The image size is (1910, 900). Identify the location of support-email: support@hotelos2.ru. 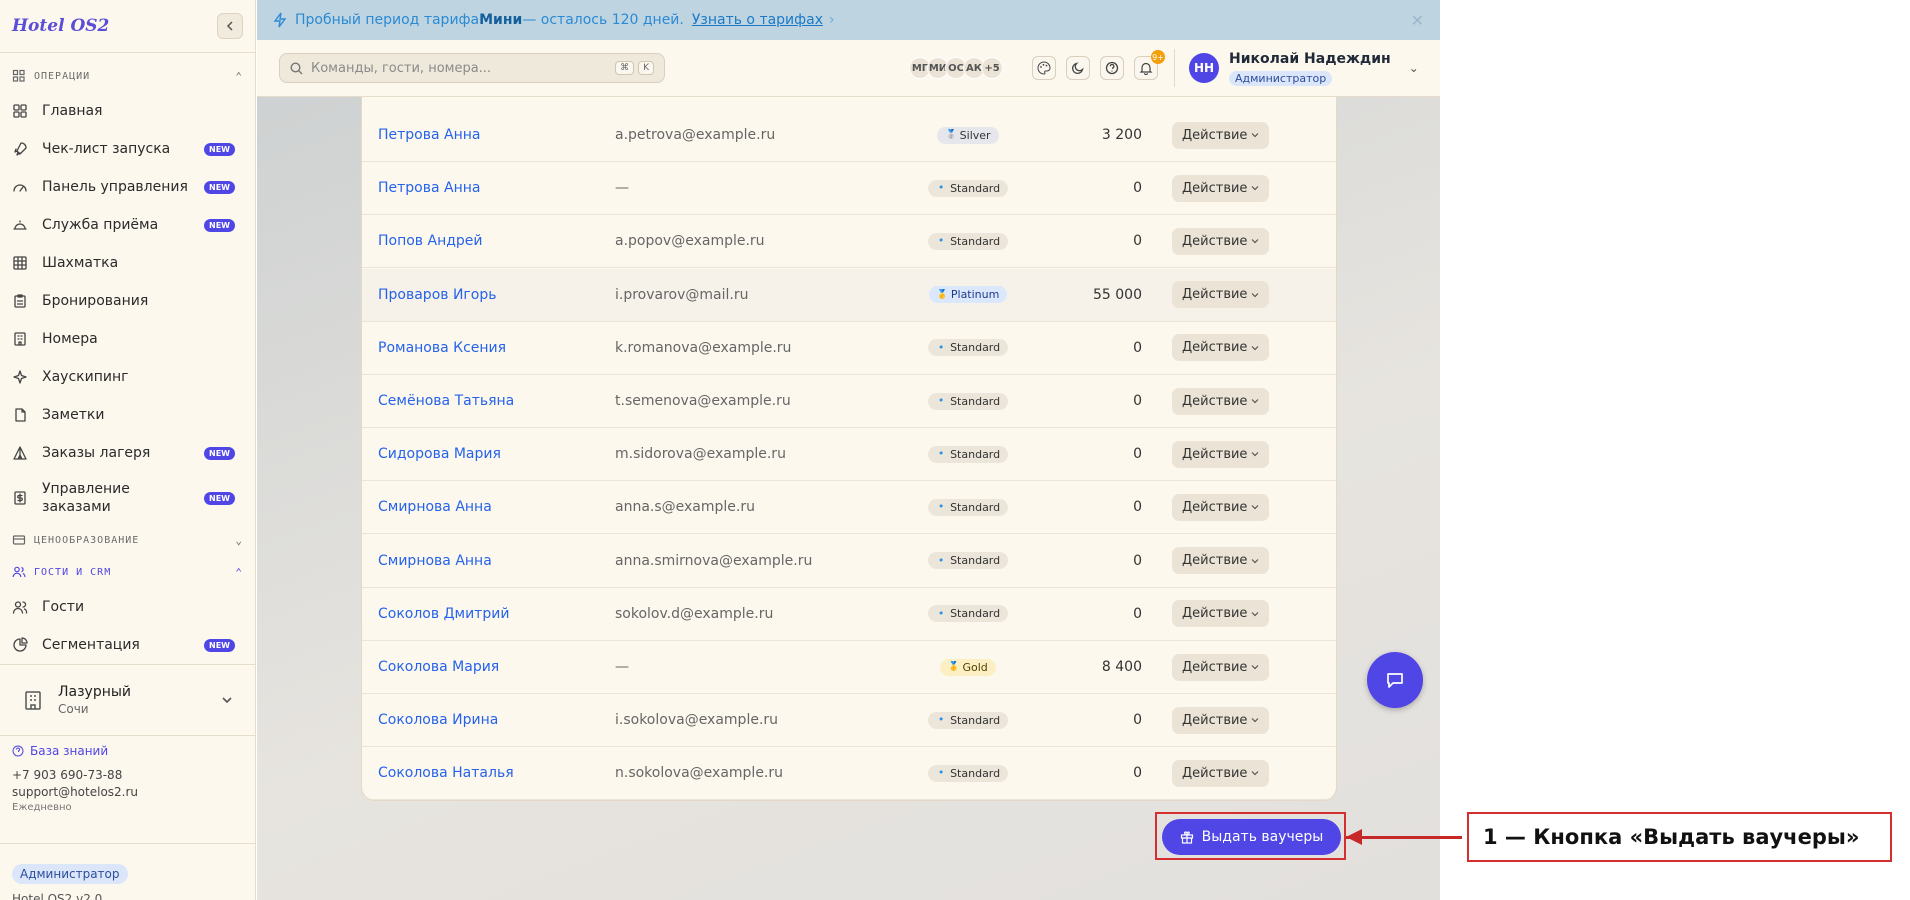
(127, 792).